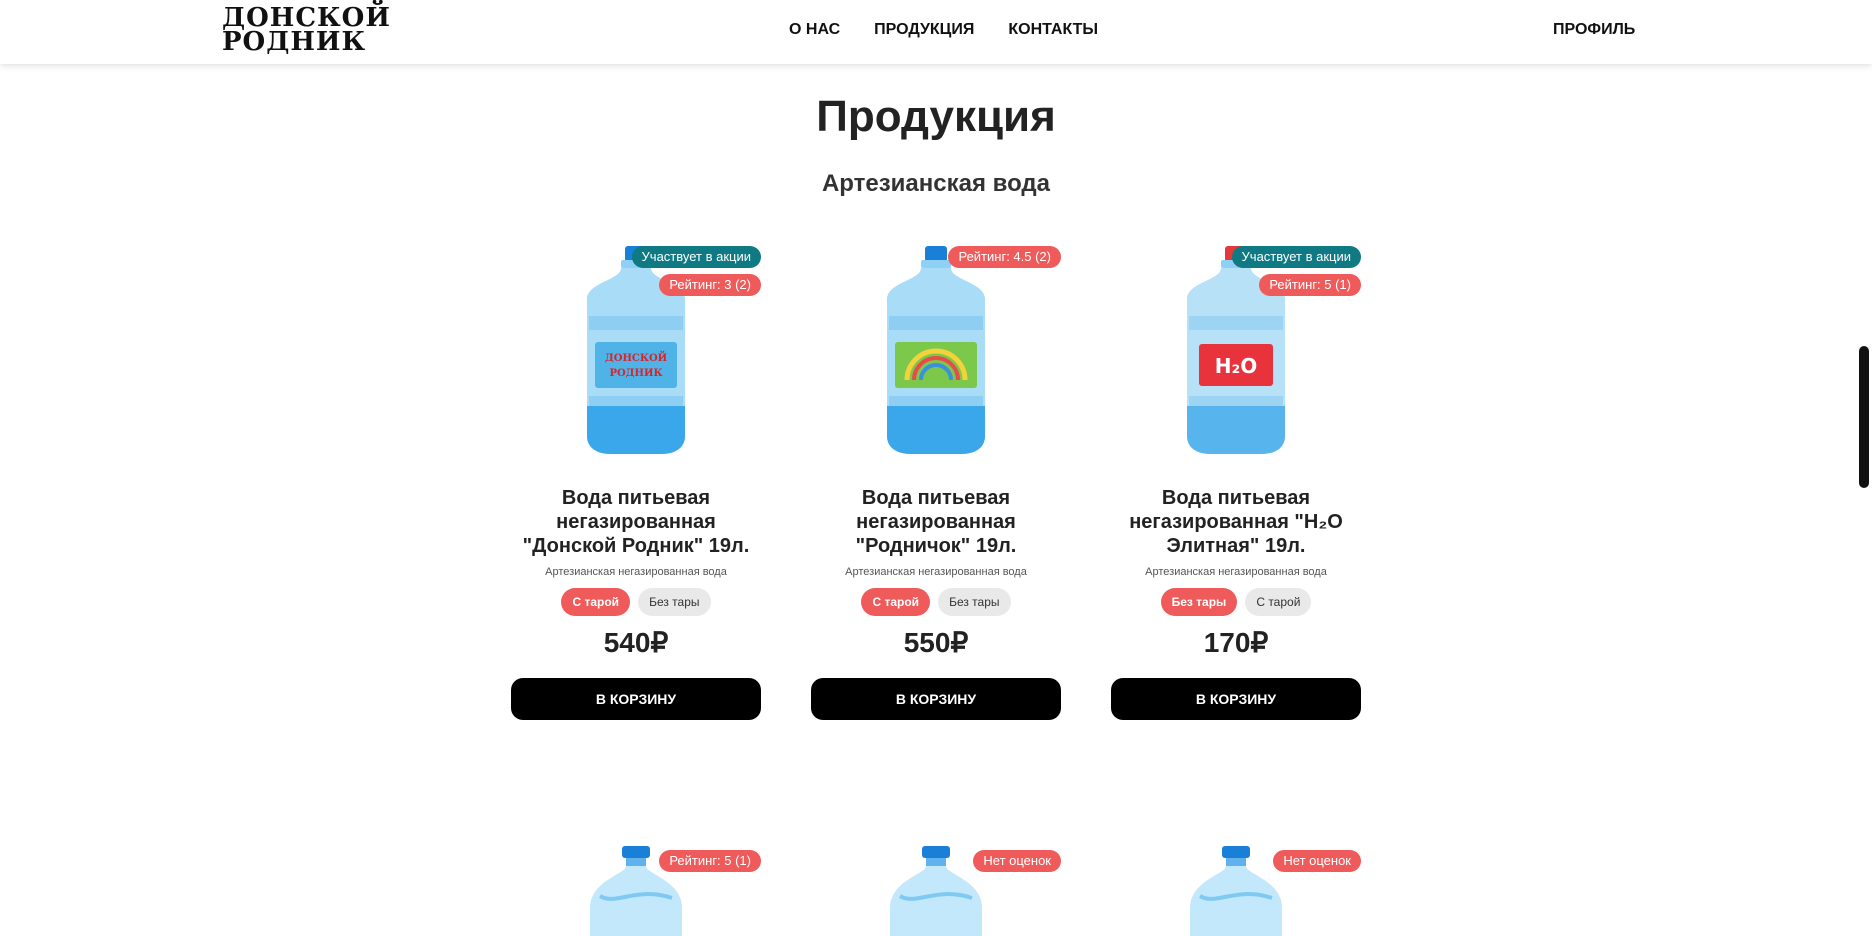 This screenshot has width=1872, height=936. Describe the element at coordinates (924, 30) in the screenshot. I see `nav-products: ПРОДУКЦИЯ` at that location.